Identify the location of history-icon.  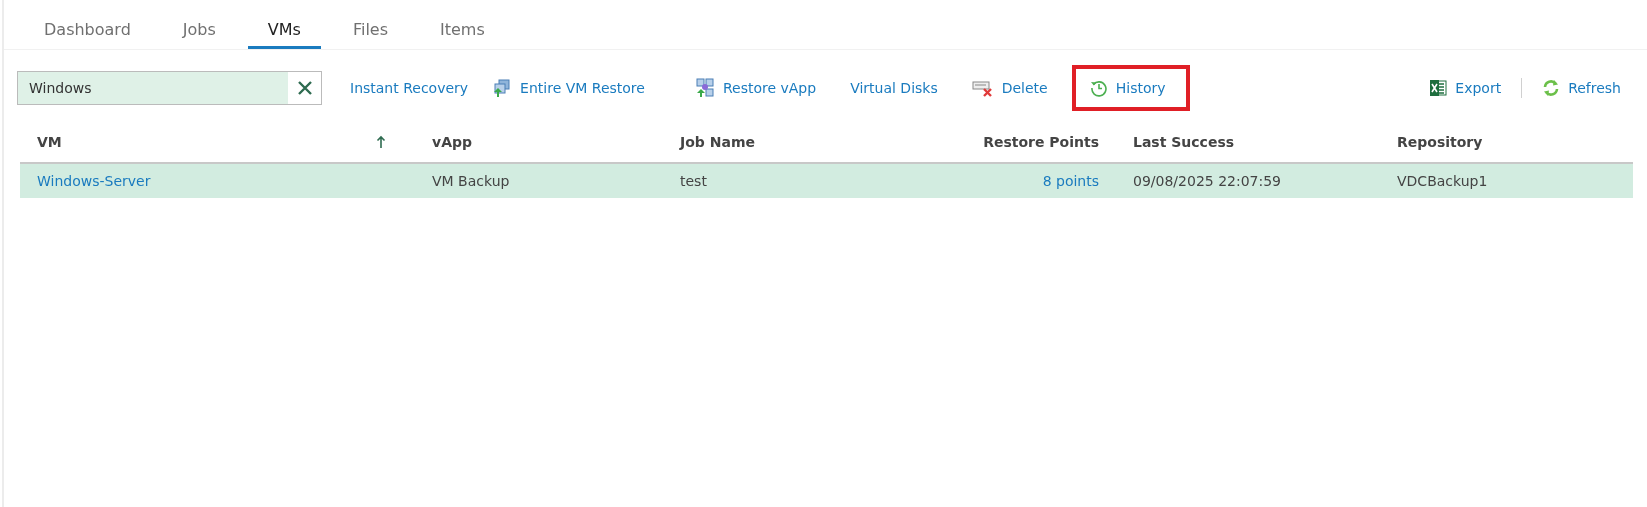
(1098, 87).